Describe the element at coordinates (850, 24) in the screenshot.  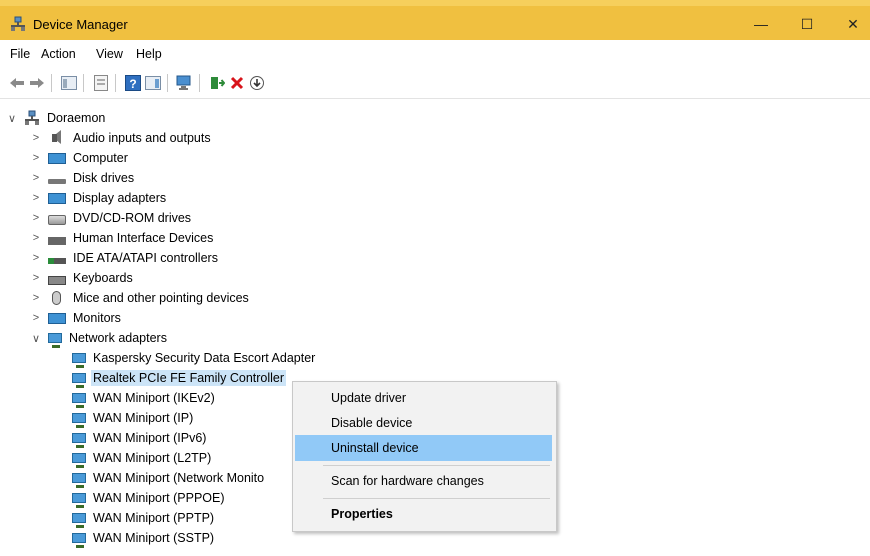
I see `close-button: ✕` at that location.